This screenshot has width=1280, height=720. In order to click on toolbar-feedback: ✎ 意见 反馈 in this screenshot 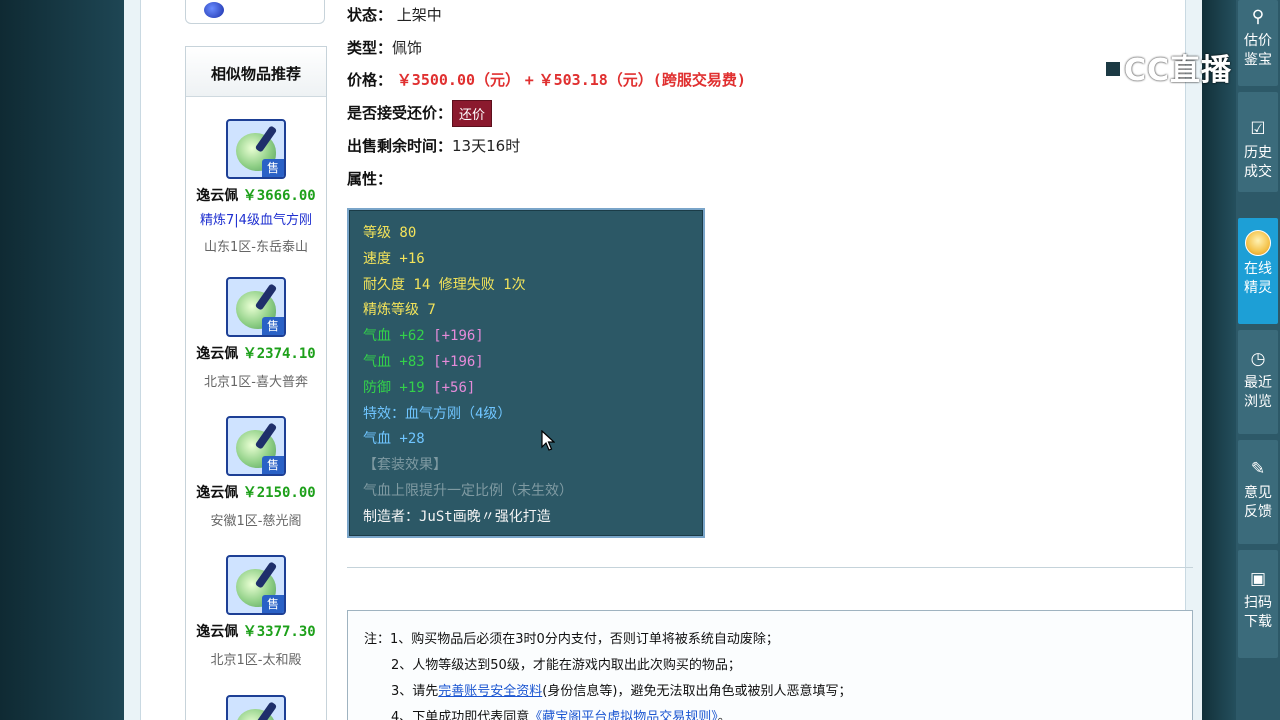, I will do `click(1258, 492)`.